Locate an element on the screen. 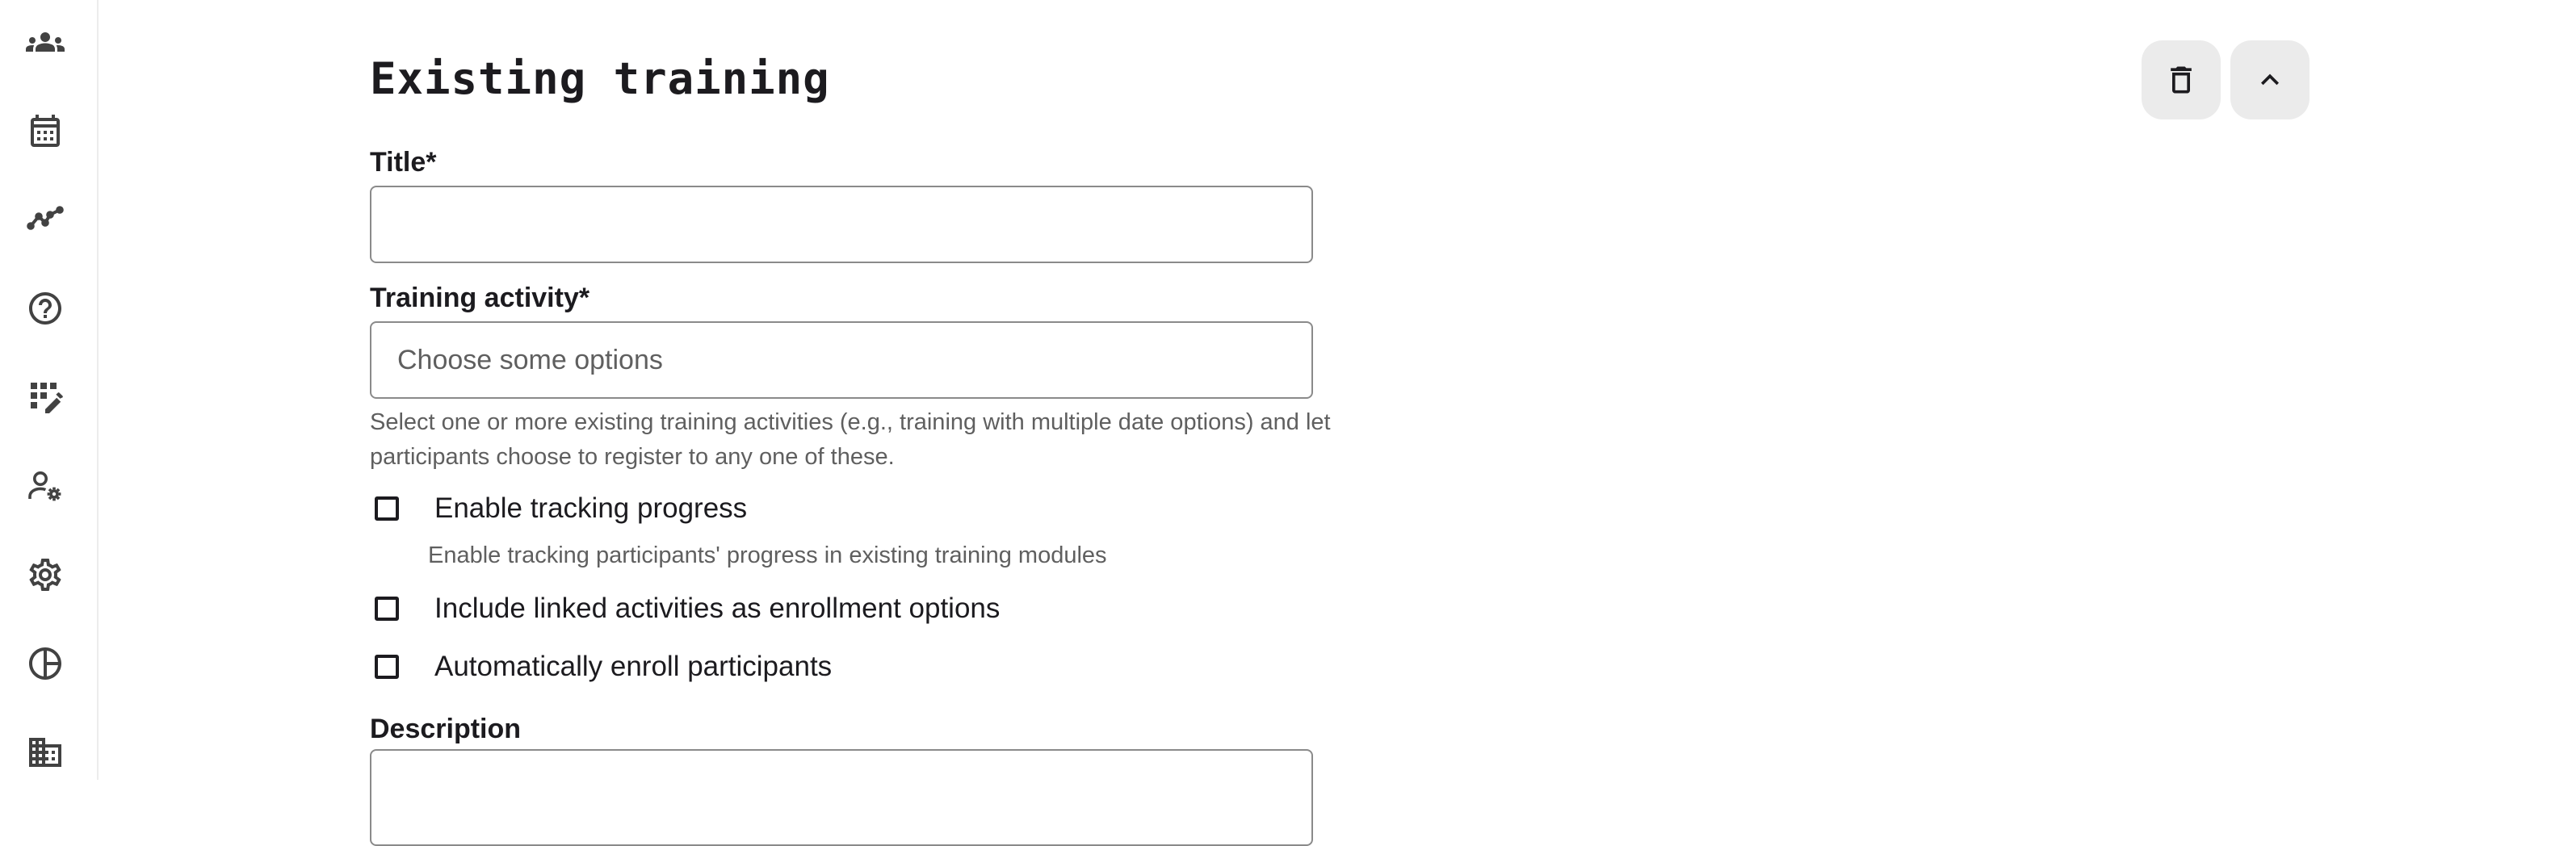  tracking-progress-checkbox is located at coordinates (387, 509).